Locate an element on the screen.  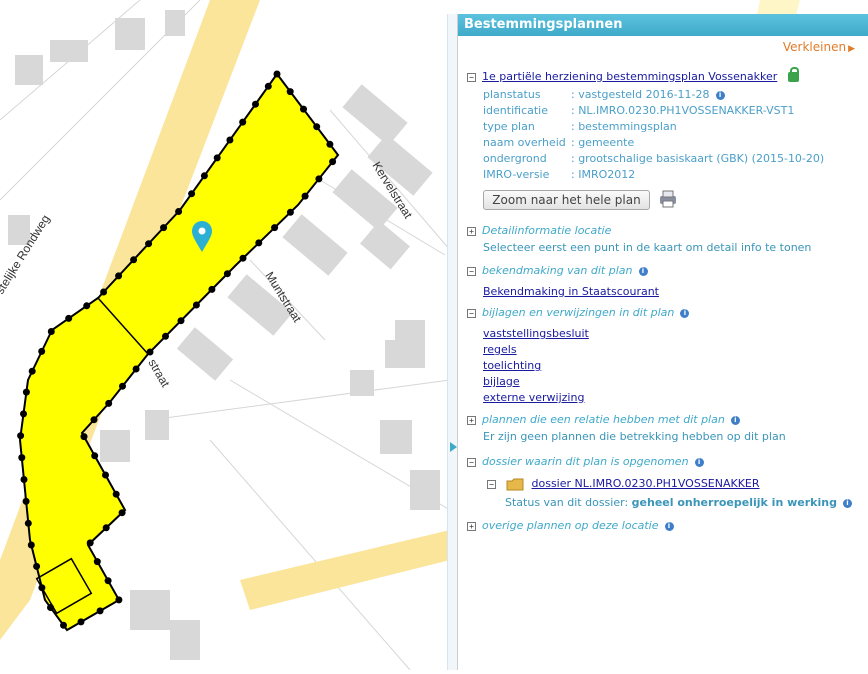
overige-title: overige plannen op deze locatie is located at coordinates (570, 525).